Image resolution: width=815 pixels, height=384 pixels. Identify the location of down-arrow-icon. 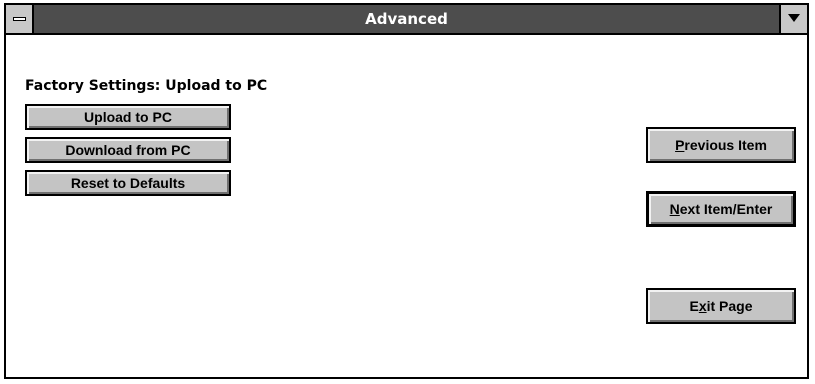
(794, 18).